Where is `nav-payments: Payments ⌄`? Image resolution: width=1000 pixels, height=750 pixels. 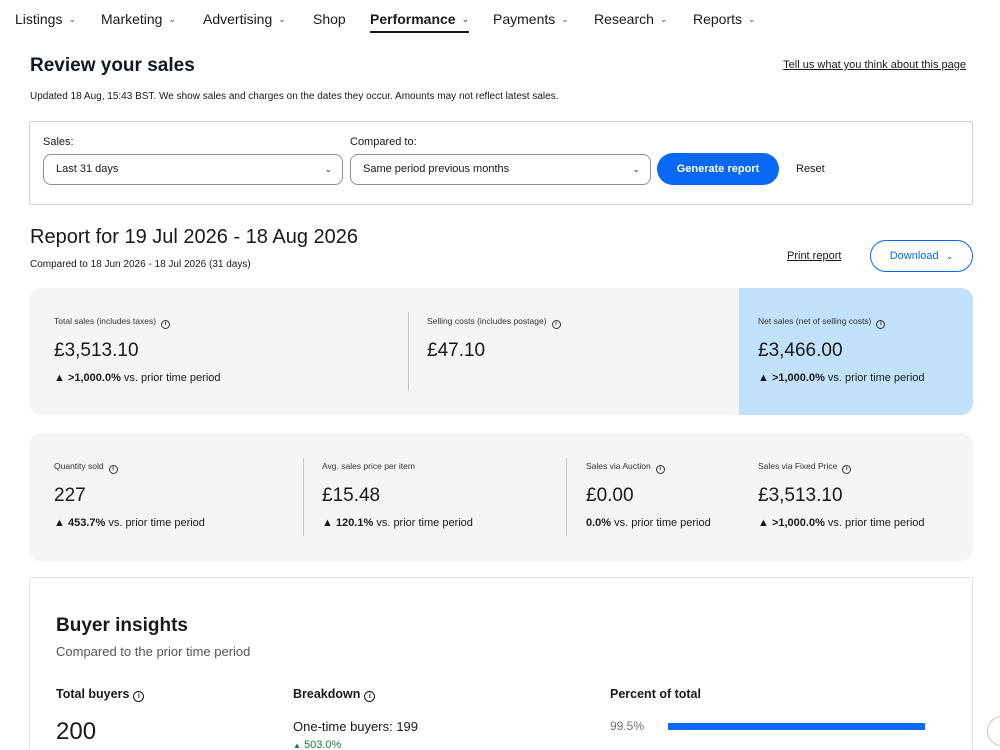 nav-payments: Payments ⌄ is located at coordinates (531, 19).